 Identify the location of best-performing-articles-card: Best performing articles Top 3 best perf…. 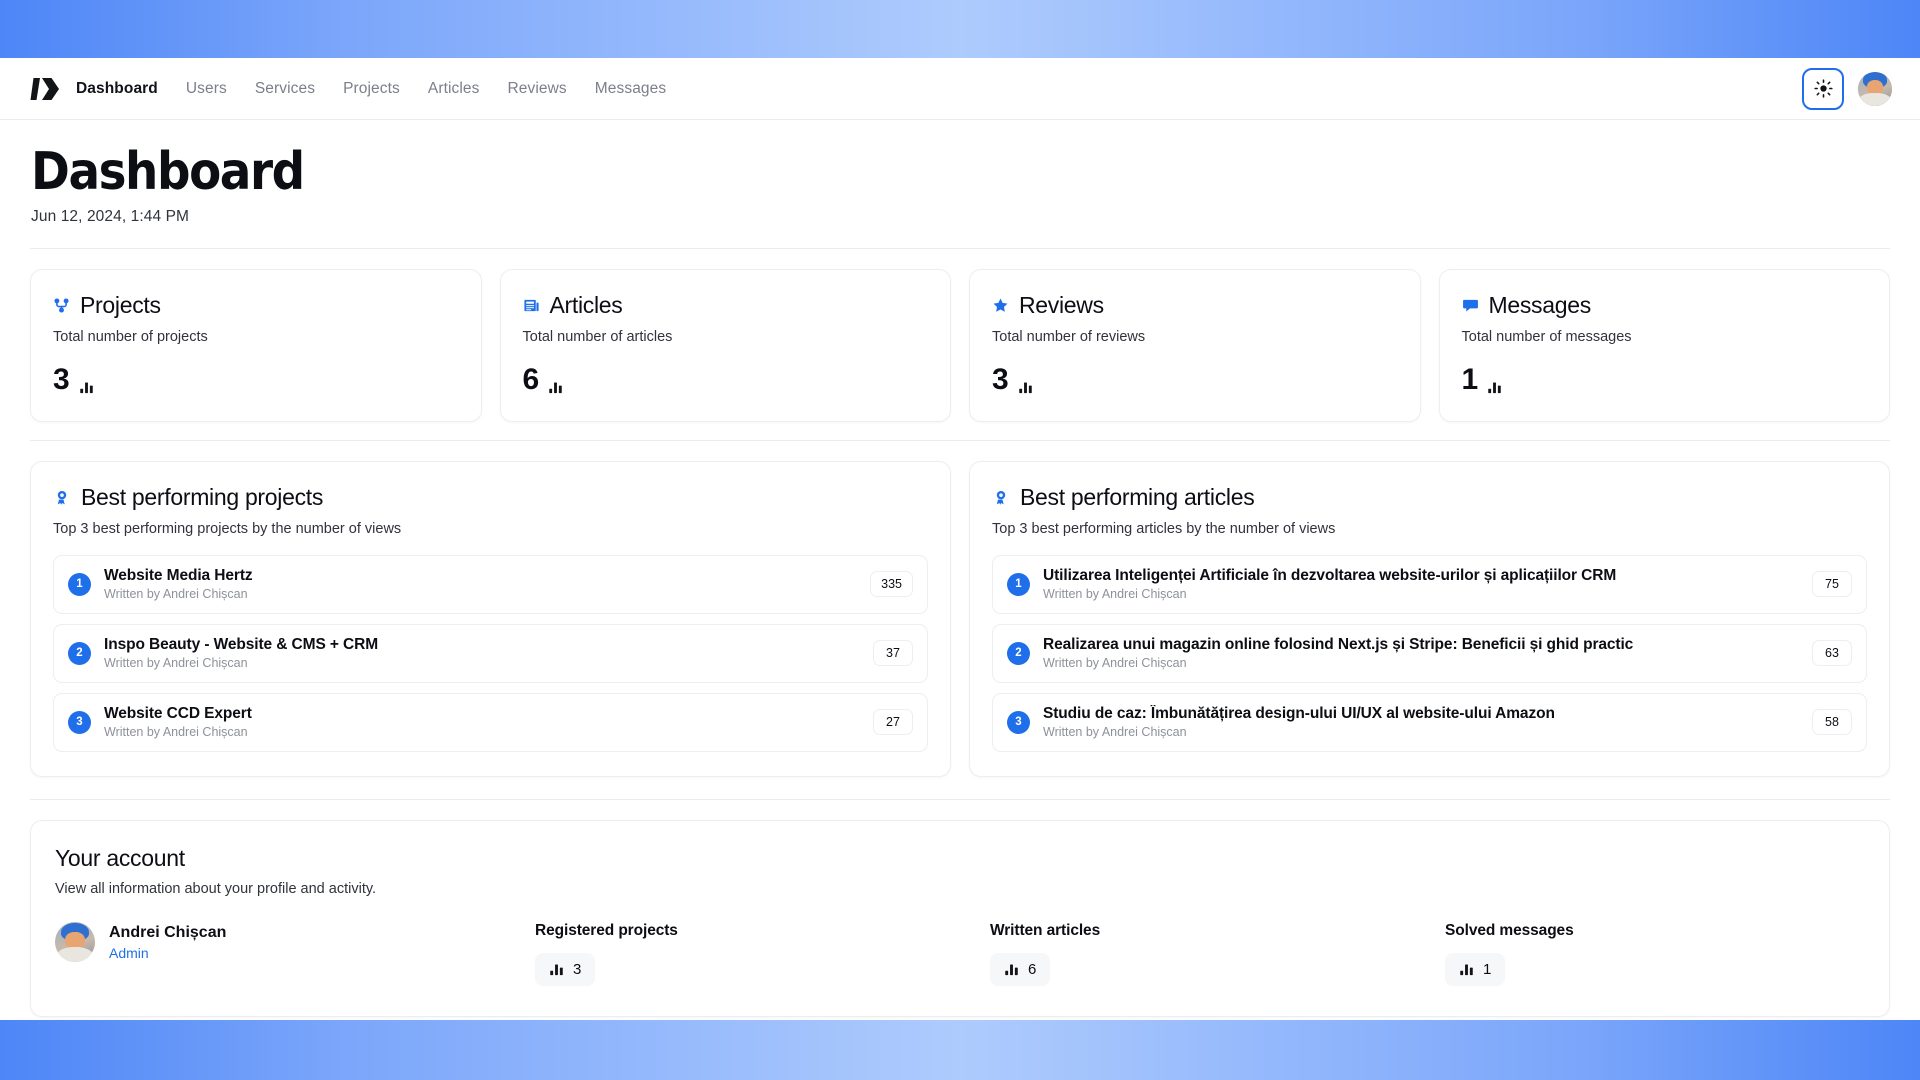
(1429, 619).